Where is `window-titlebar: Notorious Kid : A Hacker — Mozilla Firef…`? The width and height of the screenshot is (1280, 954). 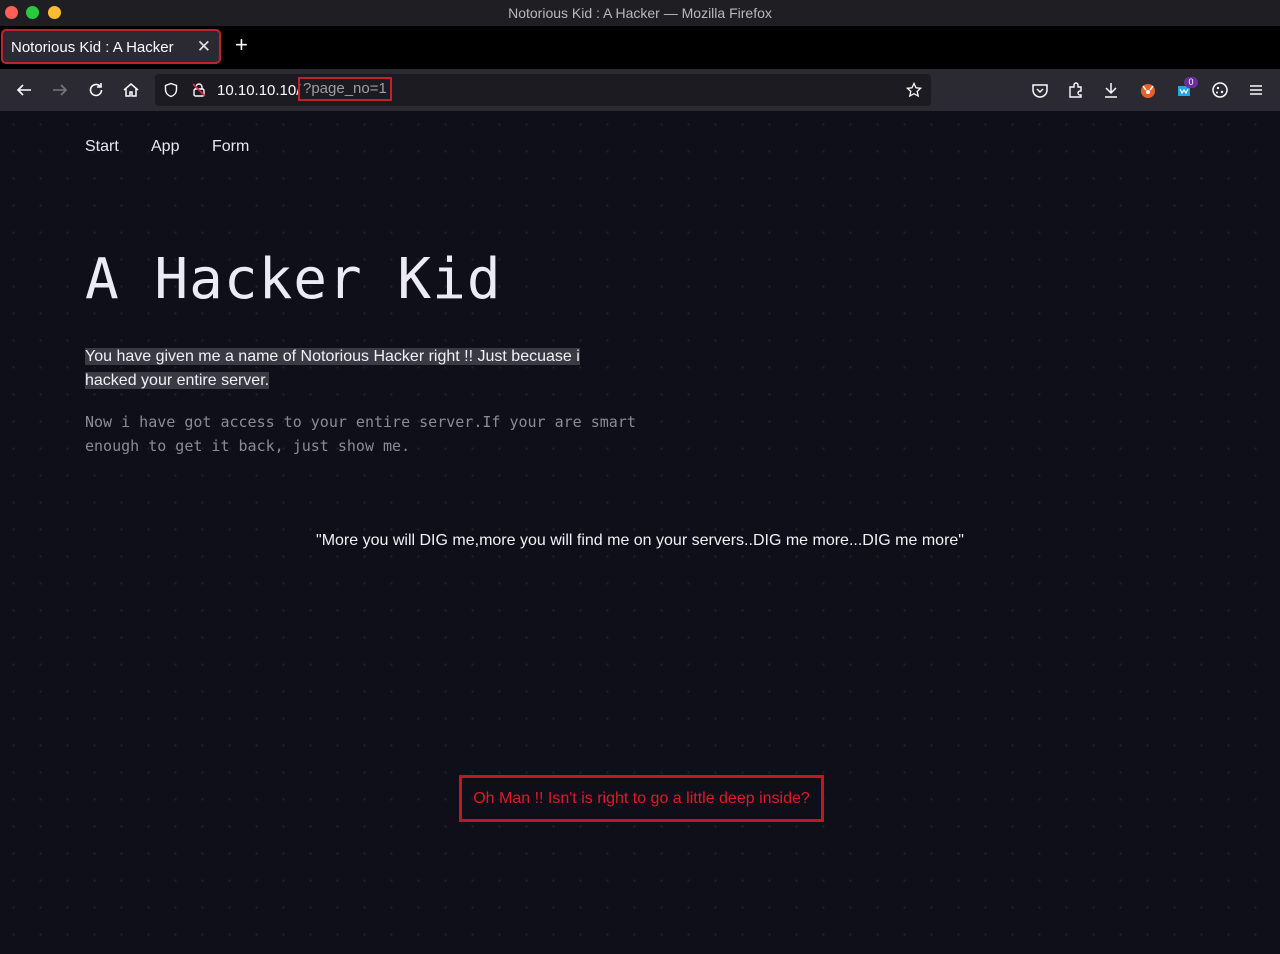
window-titlebar: Notorious Kid : A Hacker — Mozilla Firef… is located at coordinates (640, 13).